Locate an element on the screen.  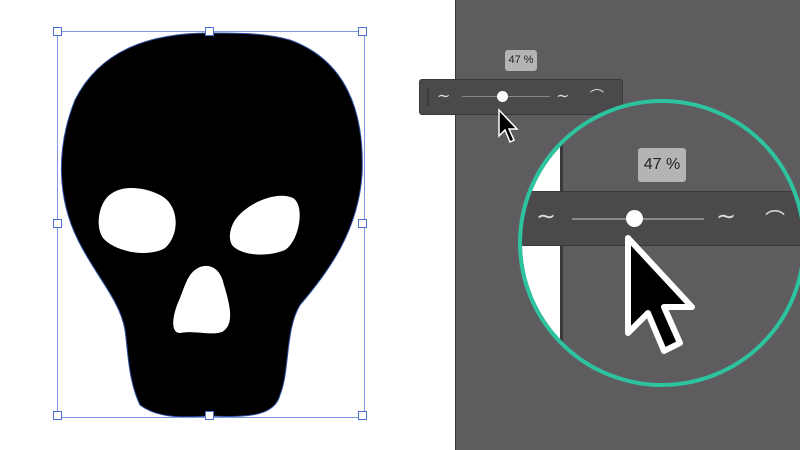
reset-profile-icon: ⌒ is located at coordinates (597, 96).